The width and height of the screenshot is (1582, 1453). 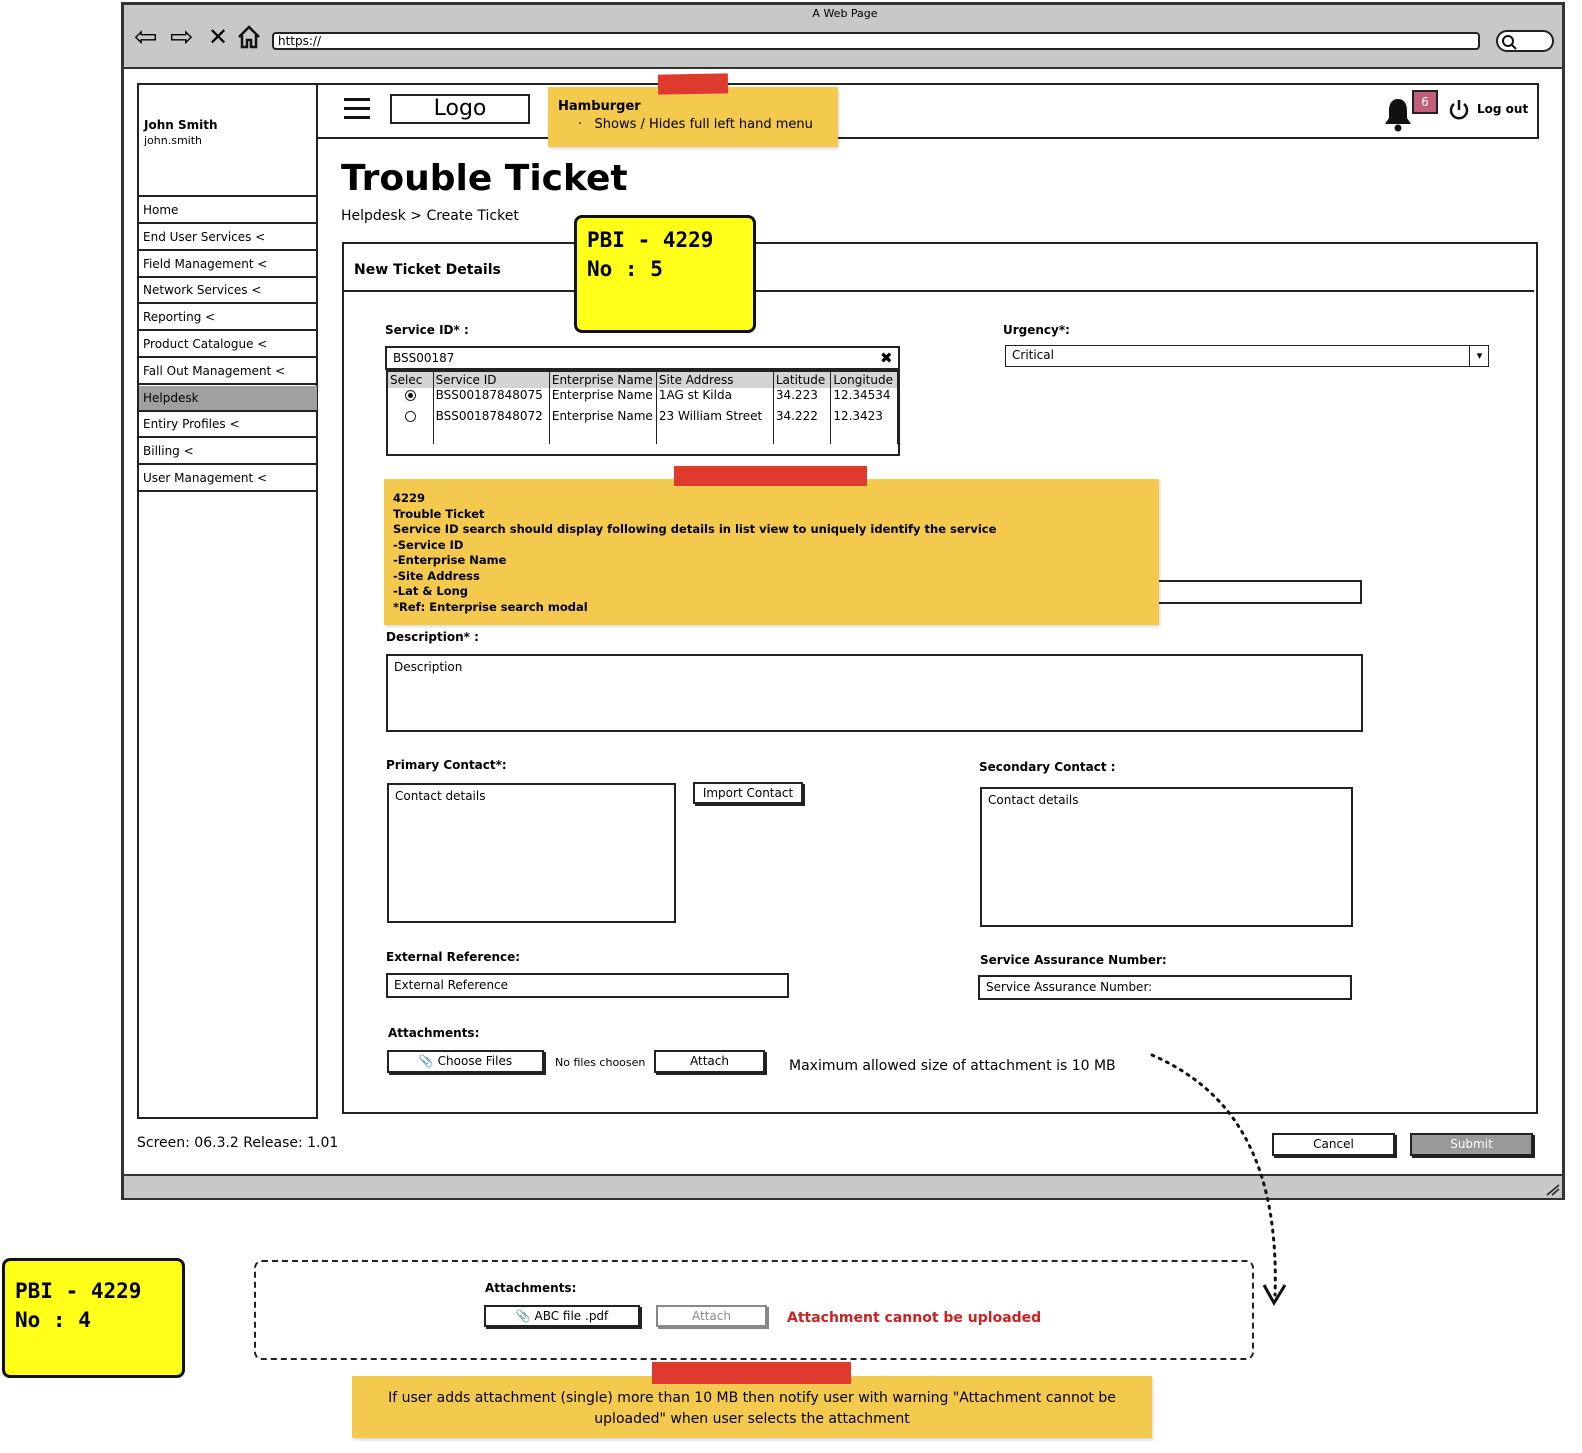 I want to click on table-cell: 12.34534, so click(x=864, y=398).